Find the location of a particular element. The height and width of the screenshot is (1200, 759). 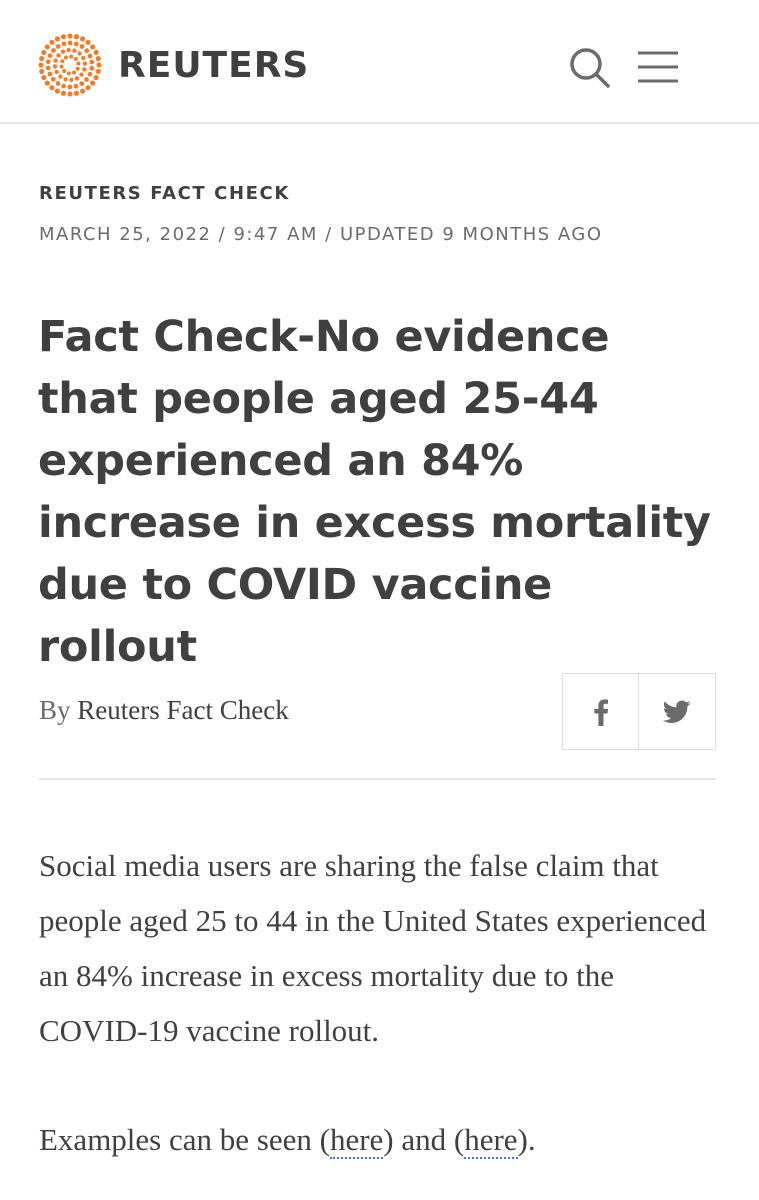

hamburger-menu-icon is located at coordinates (658, 67).